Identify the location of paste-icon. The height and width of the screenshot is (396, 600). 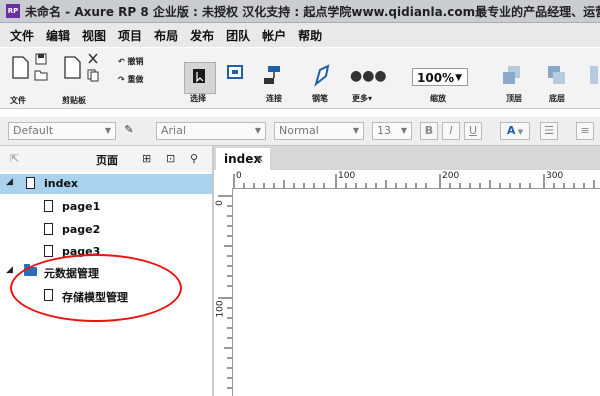
(72, 67).